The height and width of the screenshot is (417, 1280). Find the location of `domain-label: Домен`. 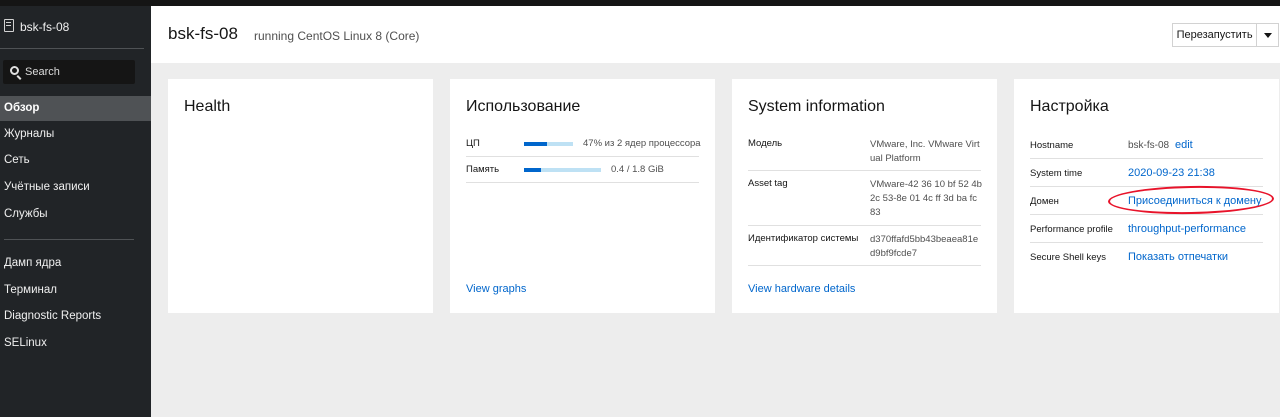

domain-label: Домен is located at coordinates (1044, 201).